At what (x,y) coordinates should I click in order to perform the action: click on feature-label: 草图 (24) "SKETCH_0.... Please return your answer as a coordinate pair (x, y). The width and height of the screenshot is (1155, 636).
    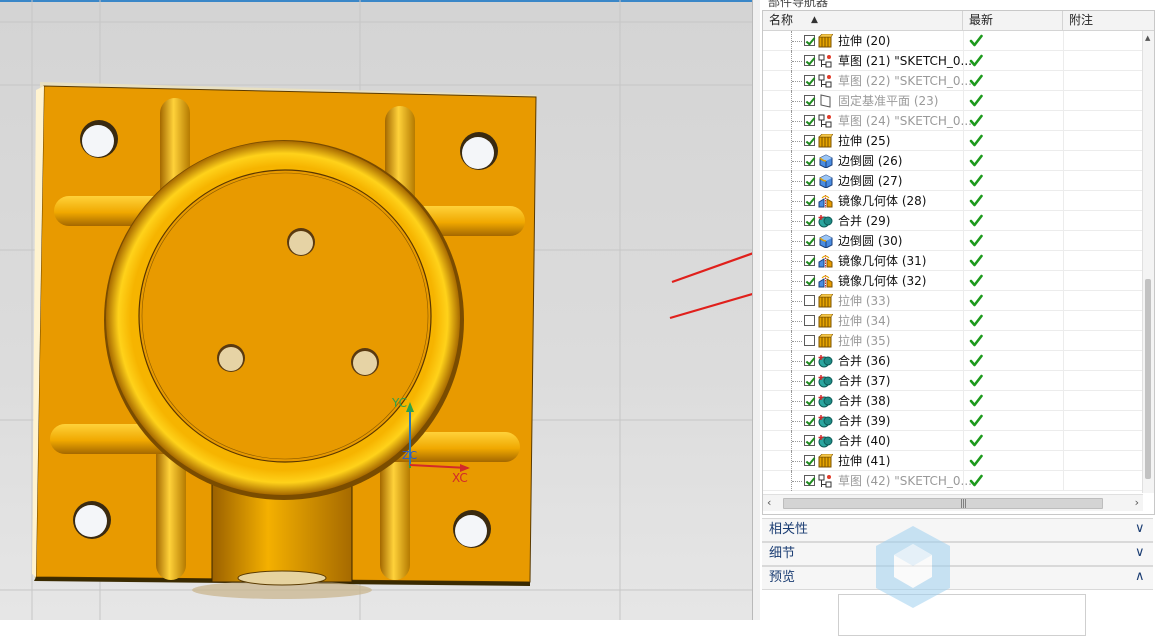
    Looking at the image, I should click on (905, 121).